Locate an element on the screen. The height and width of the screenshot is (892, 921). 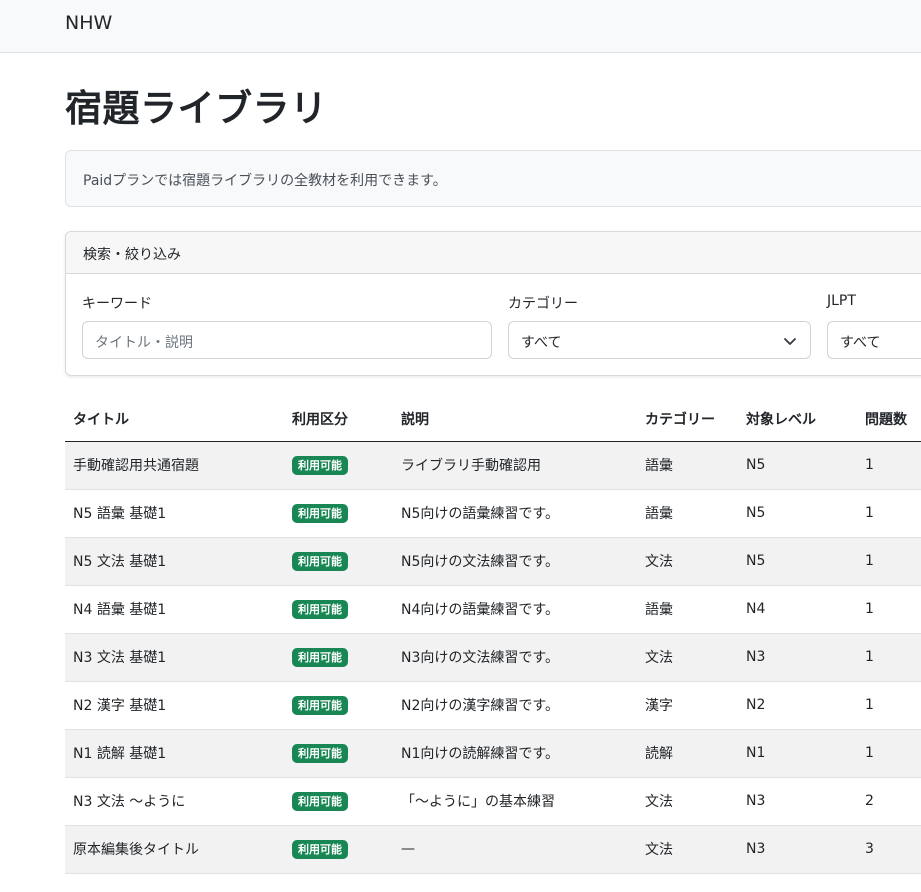
table-row: N3 文法 〜ように 利用可能 「〜ように」の基本練習 文法 N3 2 is located at coordinates (493, 801).